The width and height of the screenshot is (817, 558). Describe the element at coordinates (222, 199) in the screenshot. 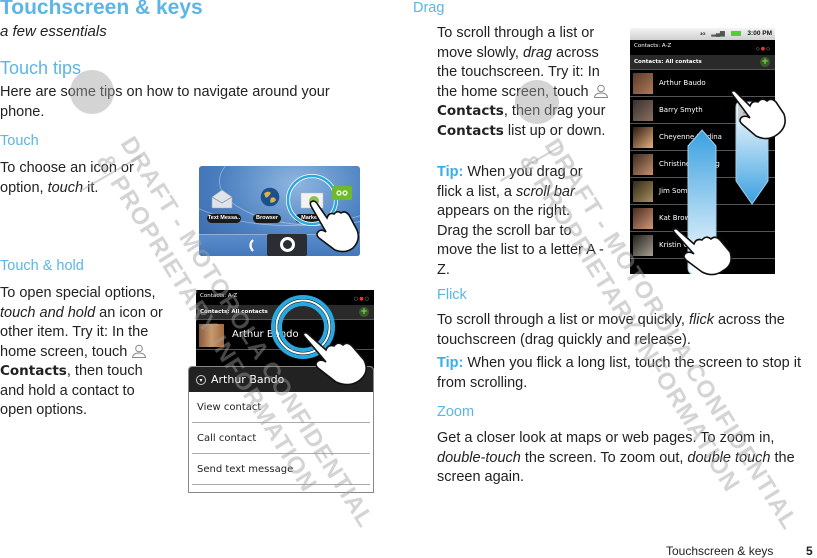

I see `envelope-icon` at that location.